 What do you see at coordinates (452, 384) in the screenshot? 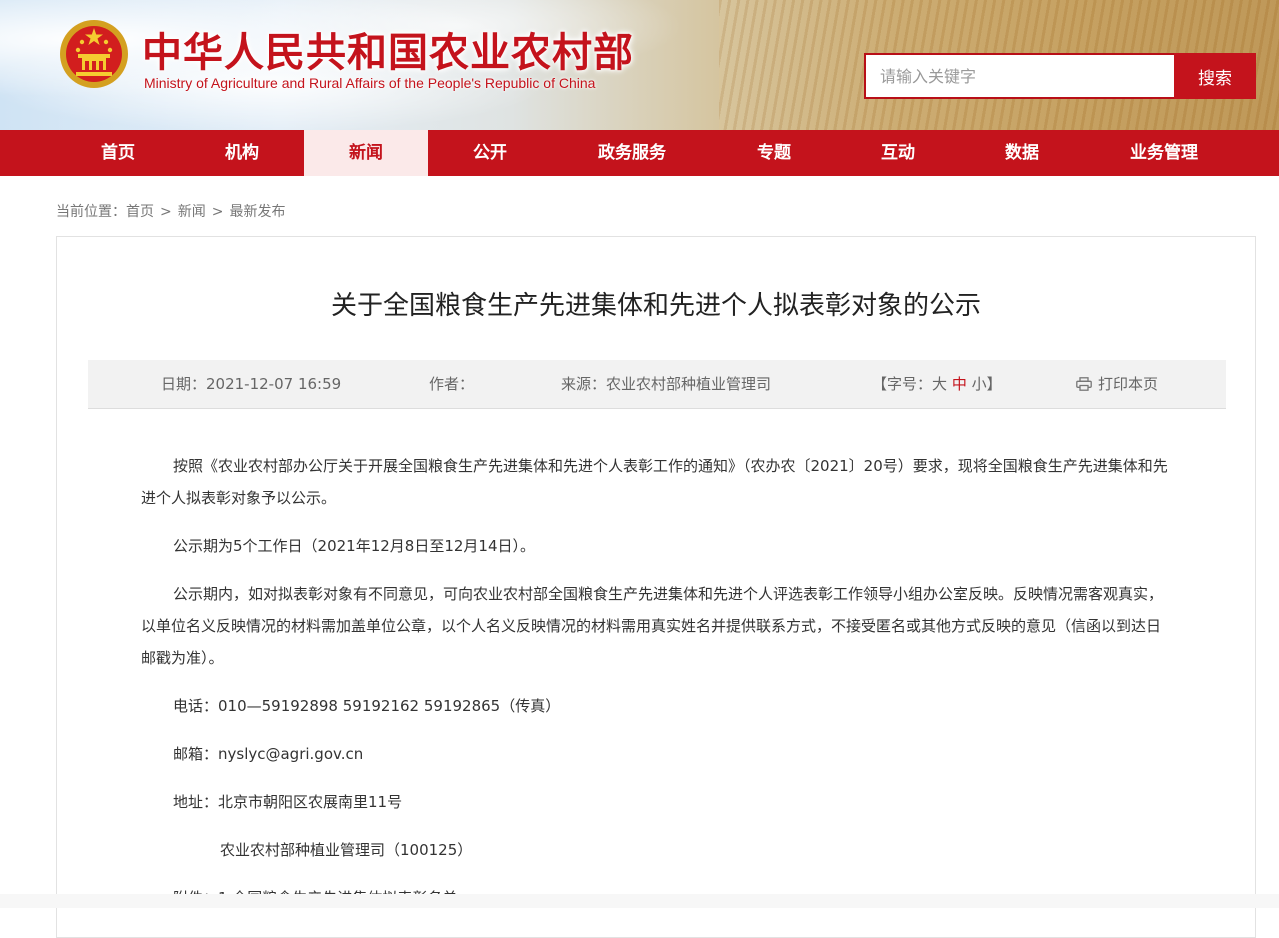
I see `article-author: 作者：` at bounding box center [452, 384].